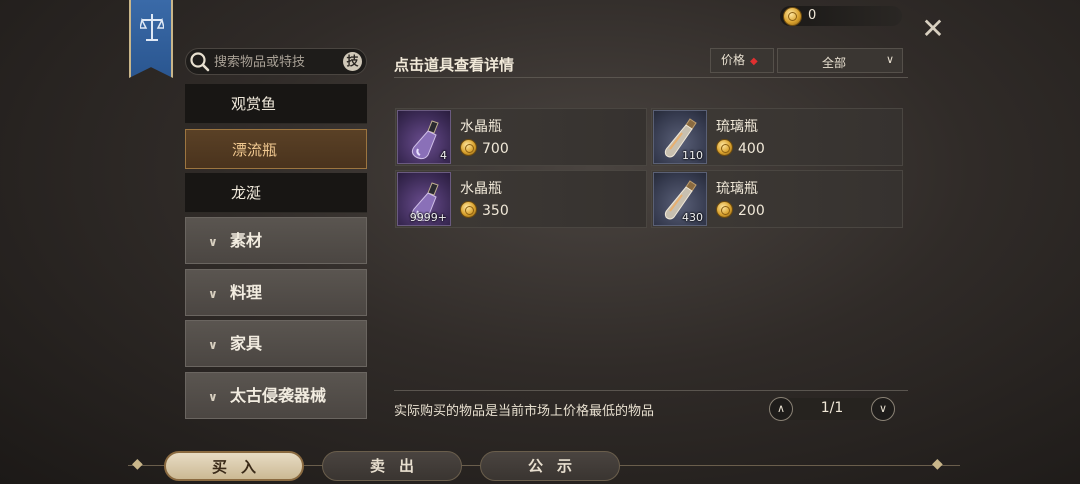 The image size is (1080, 484). I want to click on scale-icon, so click(152, 27).